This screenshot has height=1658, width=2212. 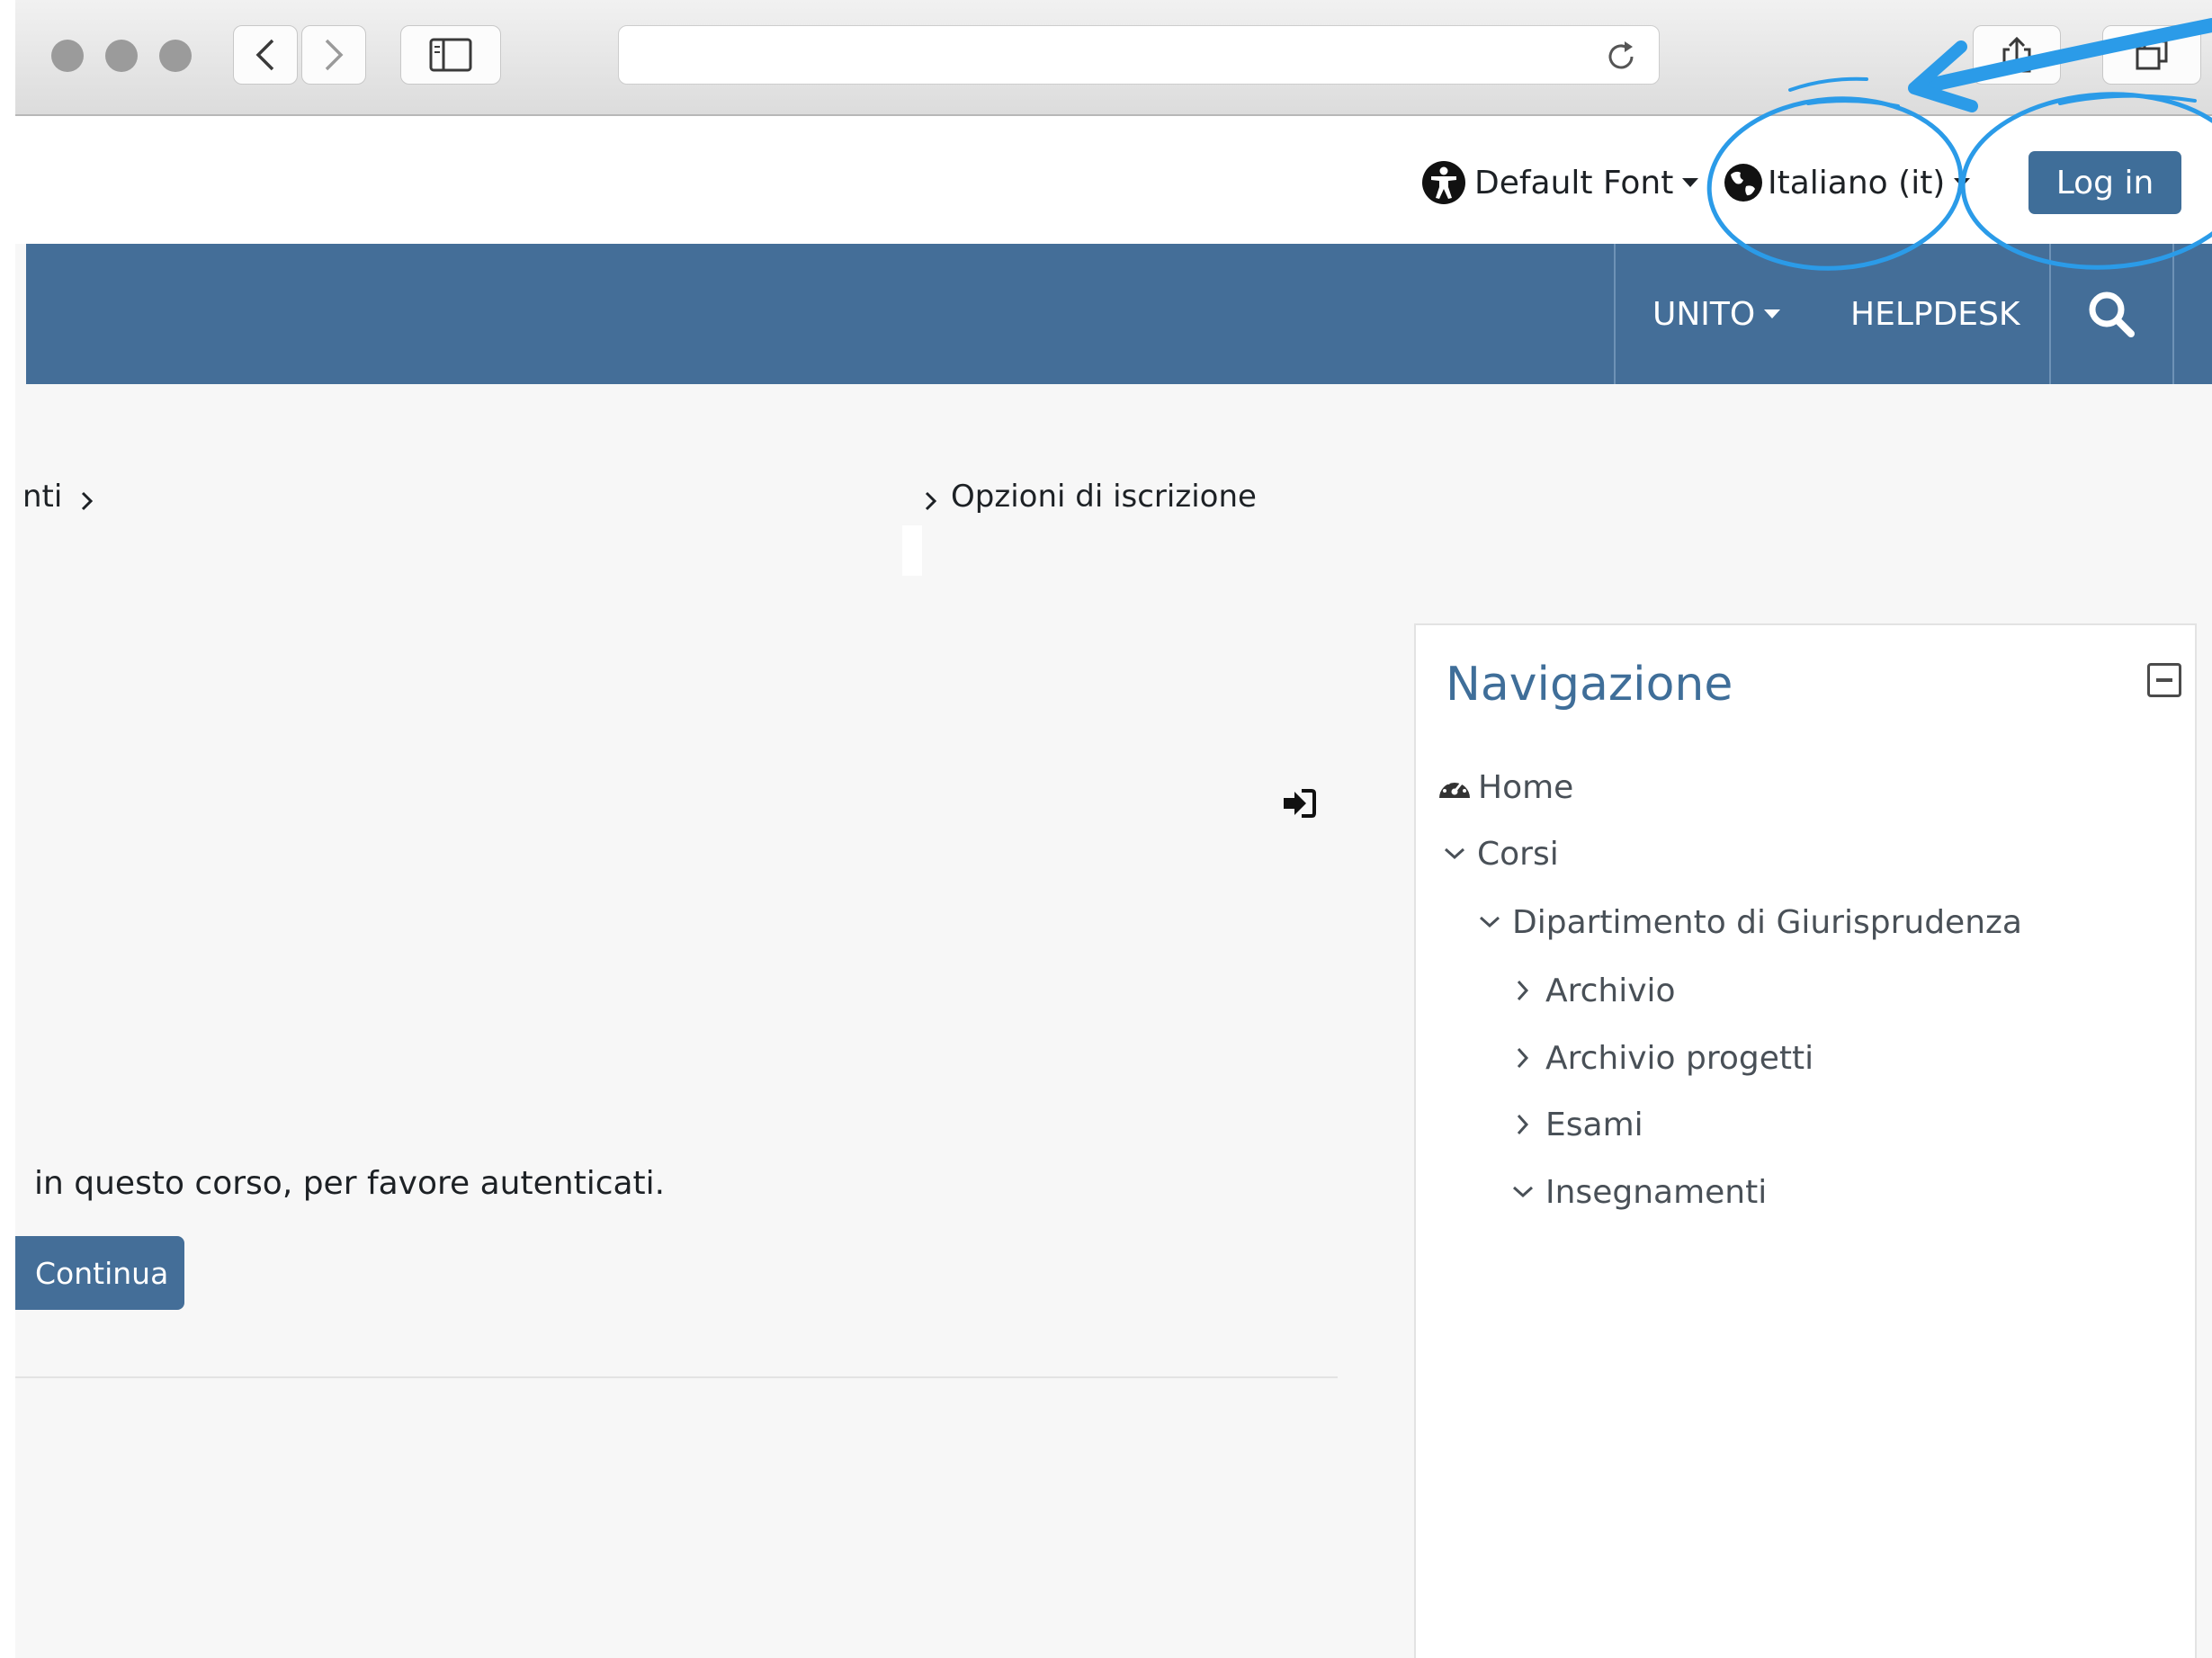 I want to click on unito-menu: UNITO, so click(x=1716, y=314).